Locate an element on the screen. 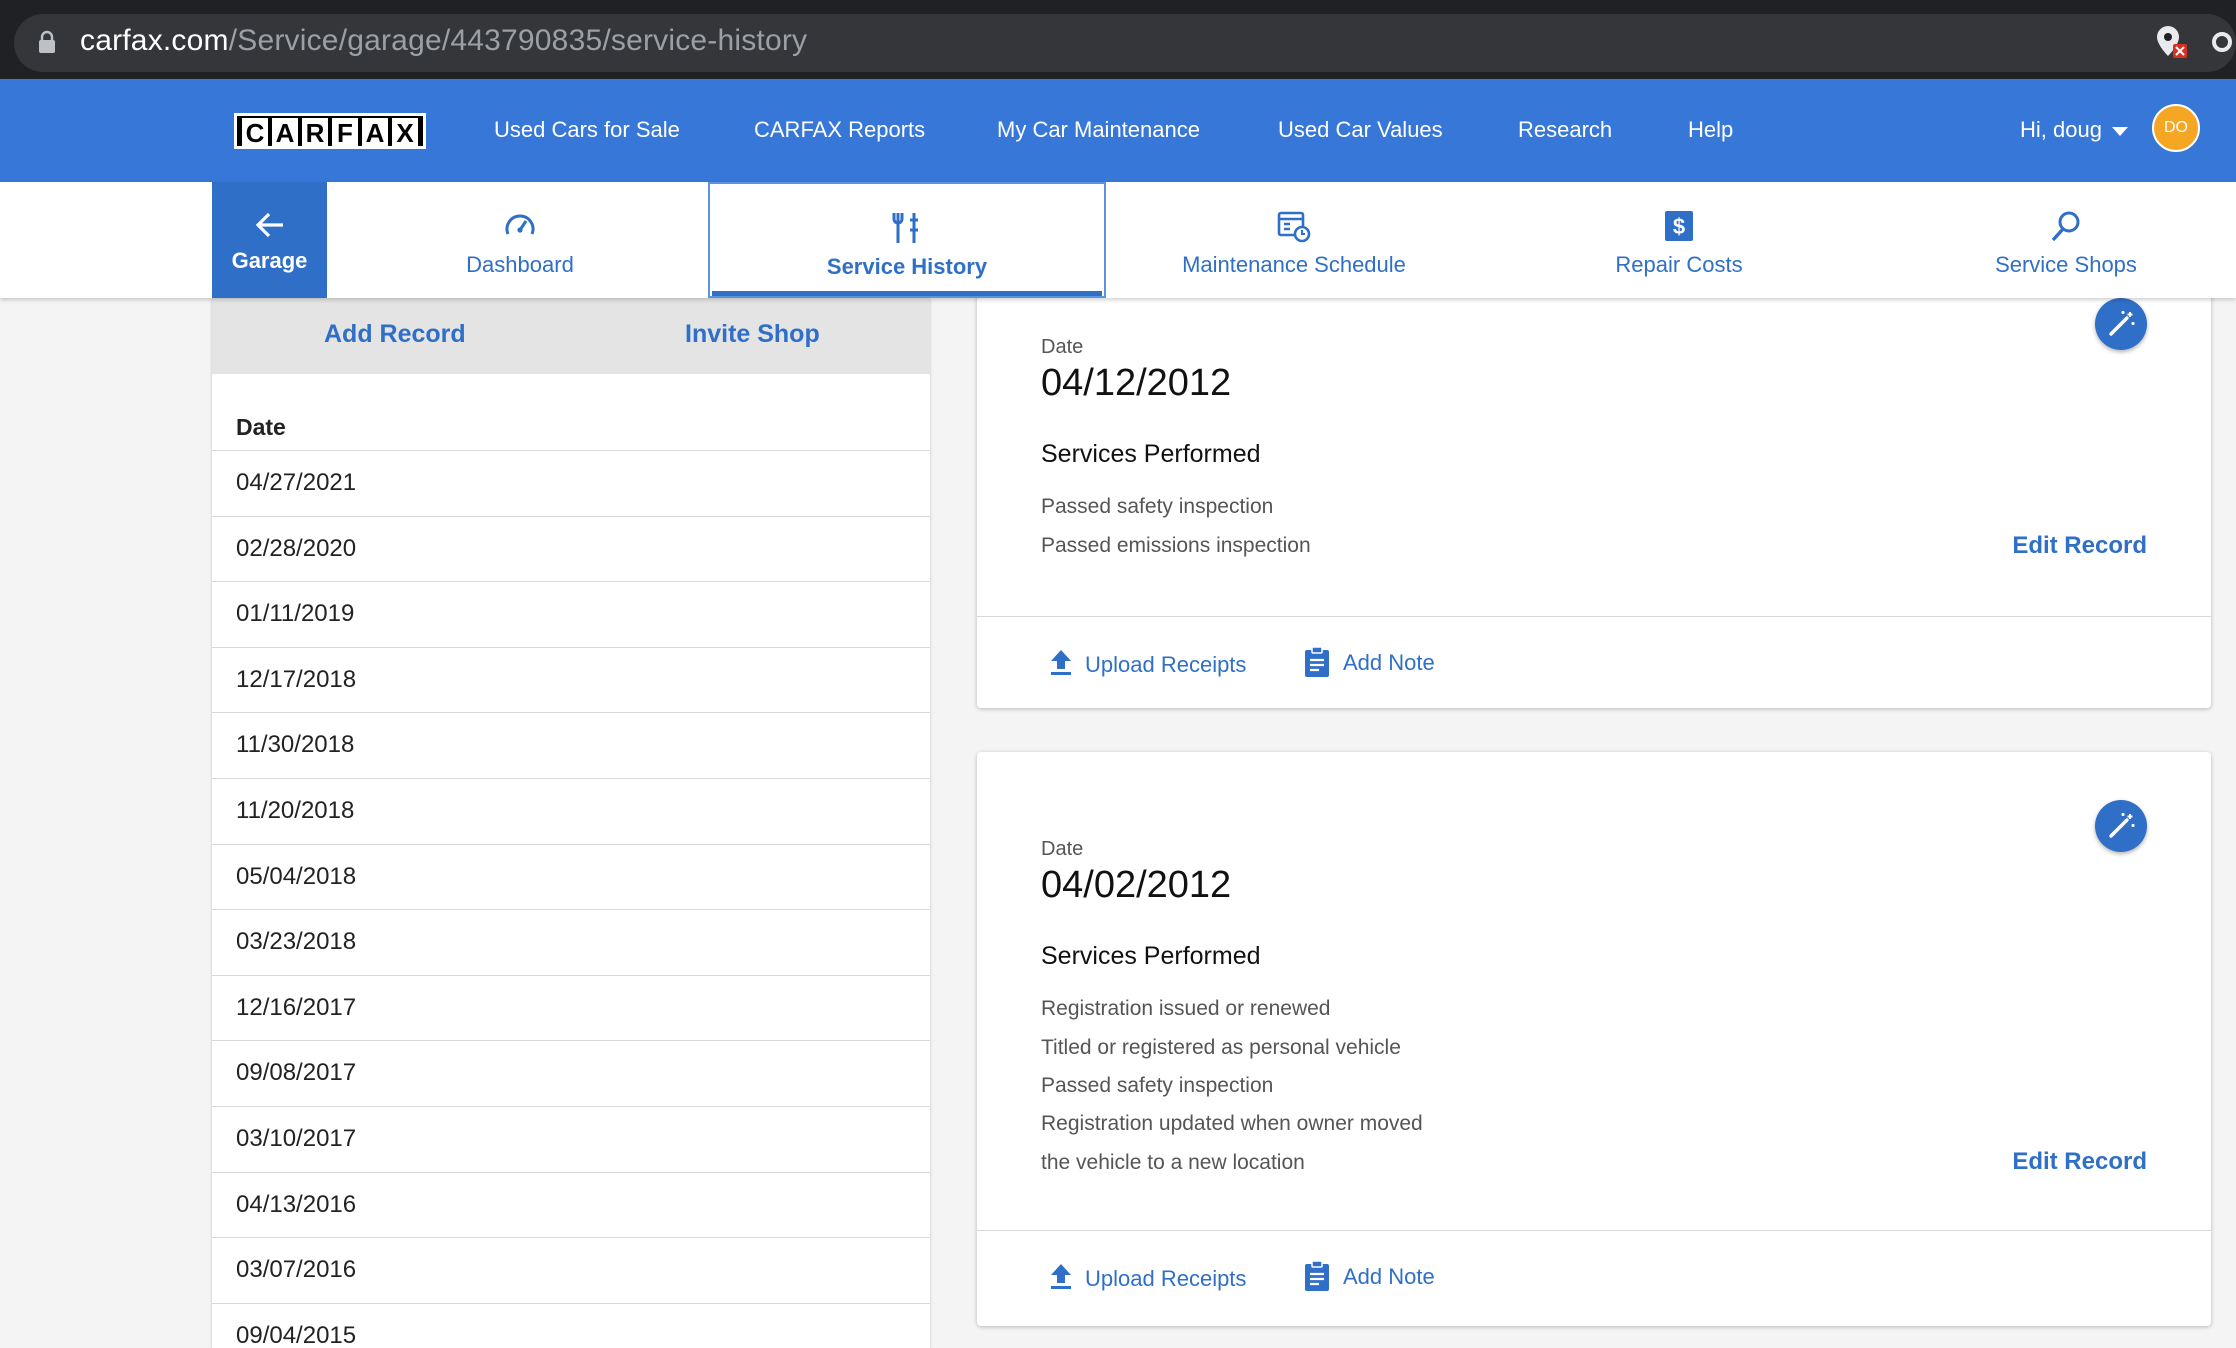 The image size is (2236, 1348). tab-label: Repair Costs is located at coordinates (1679, 264).